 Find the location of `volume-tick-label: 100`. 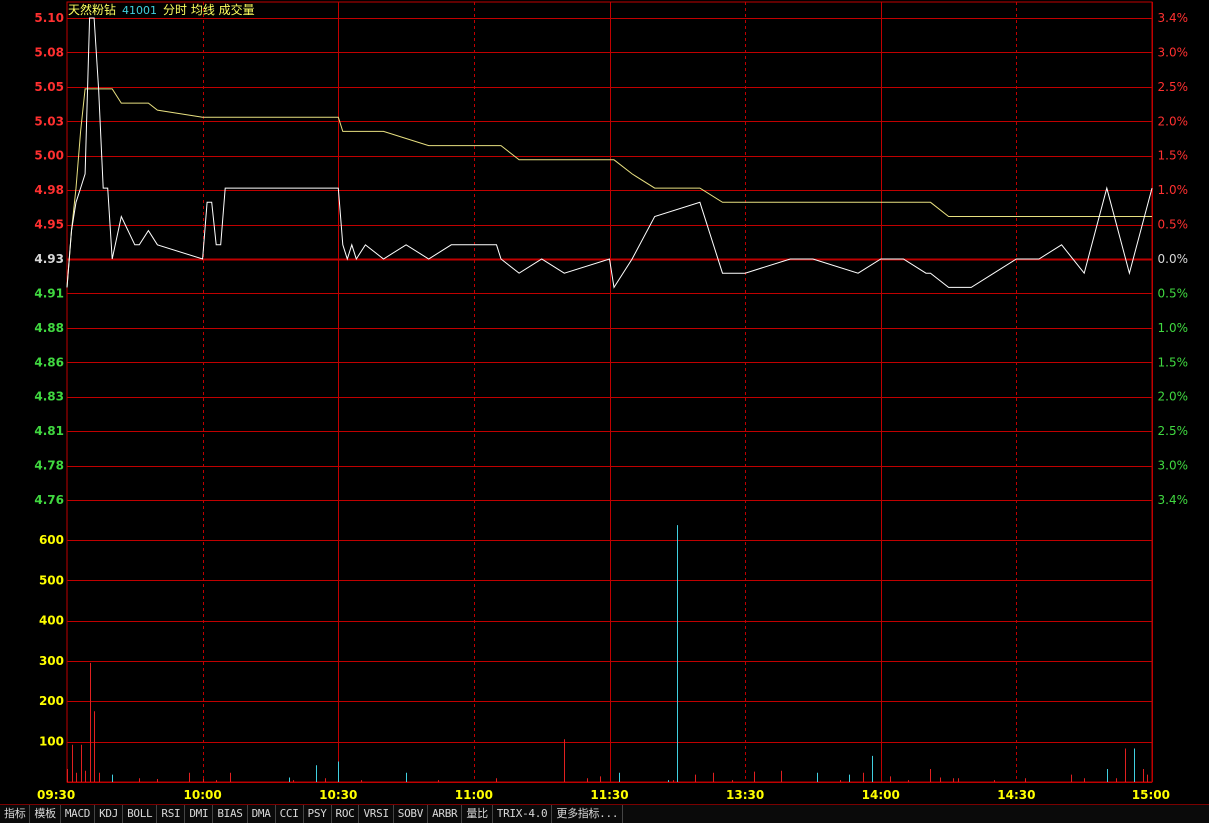

volume-tick-label: 100 is located at coordinates (51, 742).